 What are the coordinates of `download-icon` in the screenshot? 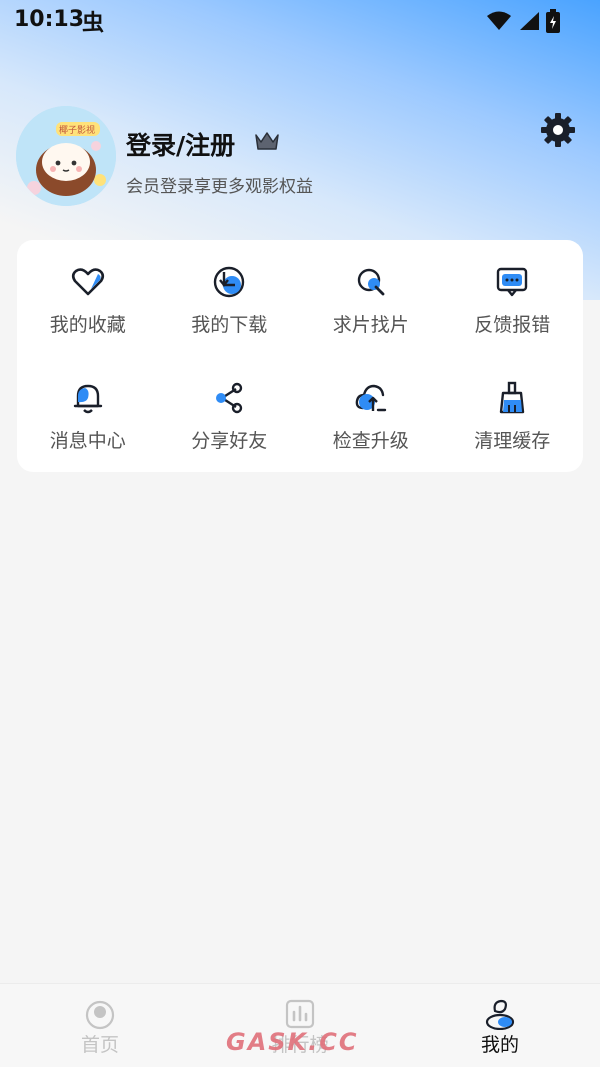 It's located at (229, 282).